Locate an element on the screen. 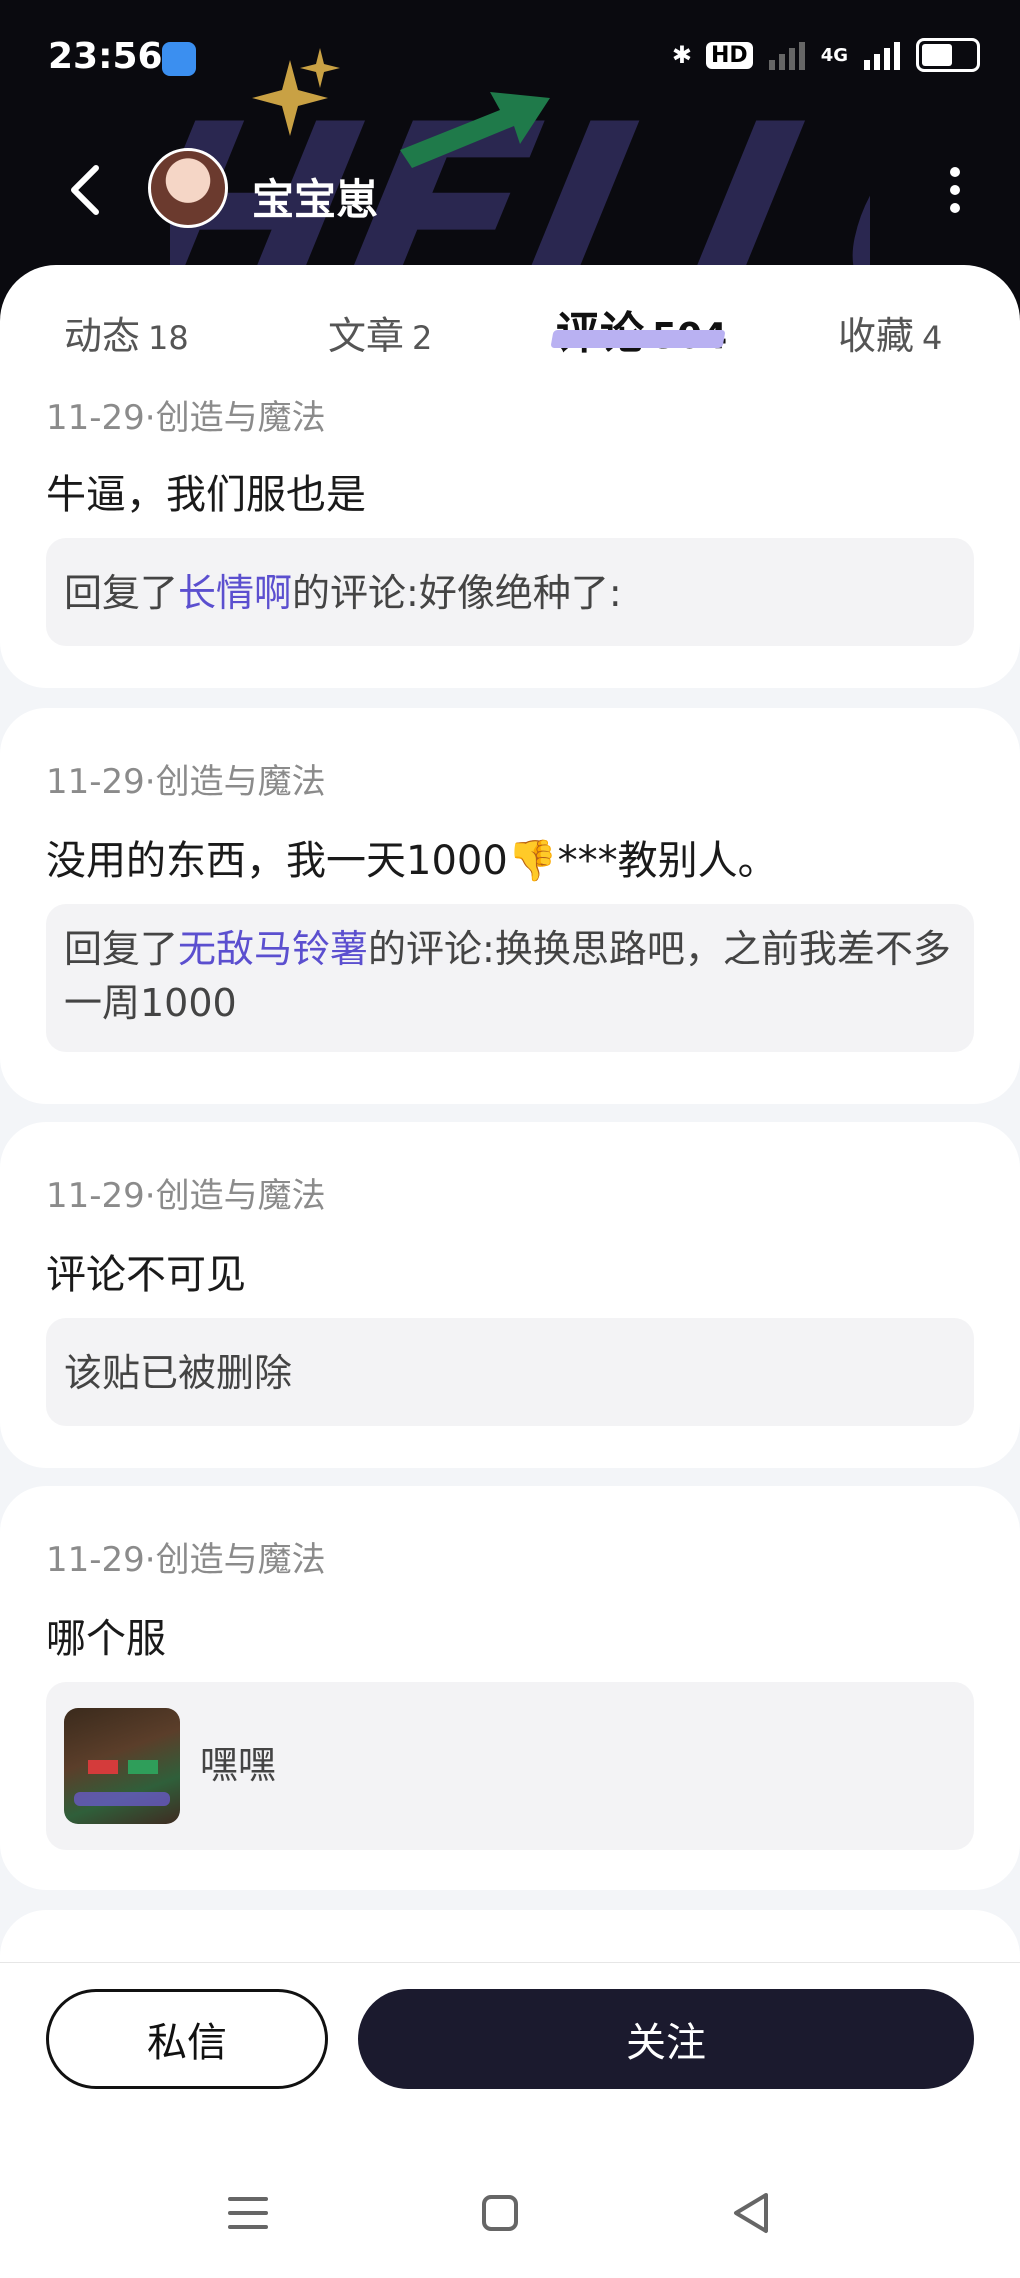 Image resolution: width=1020 pixels, height=2278 pixels. signal-icon is located at coordinates (786, 56).